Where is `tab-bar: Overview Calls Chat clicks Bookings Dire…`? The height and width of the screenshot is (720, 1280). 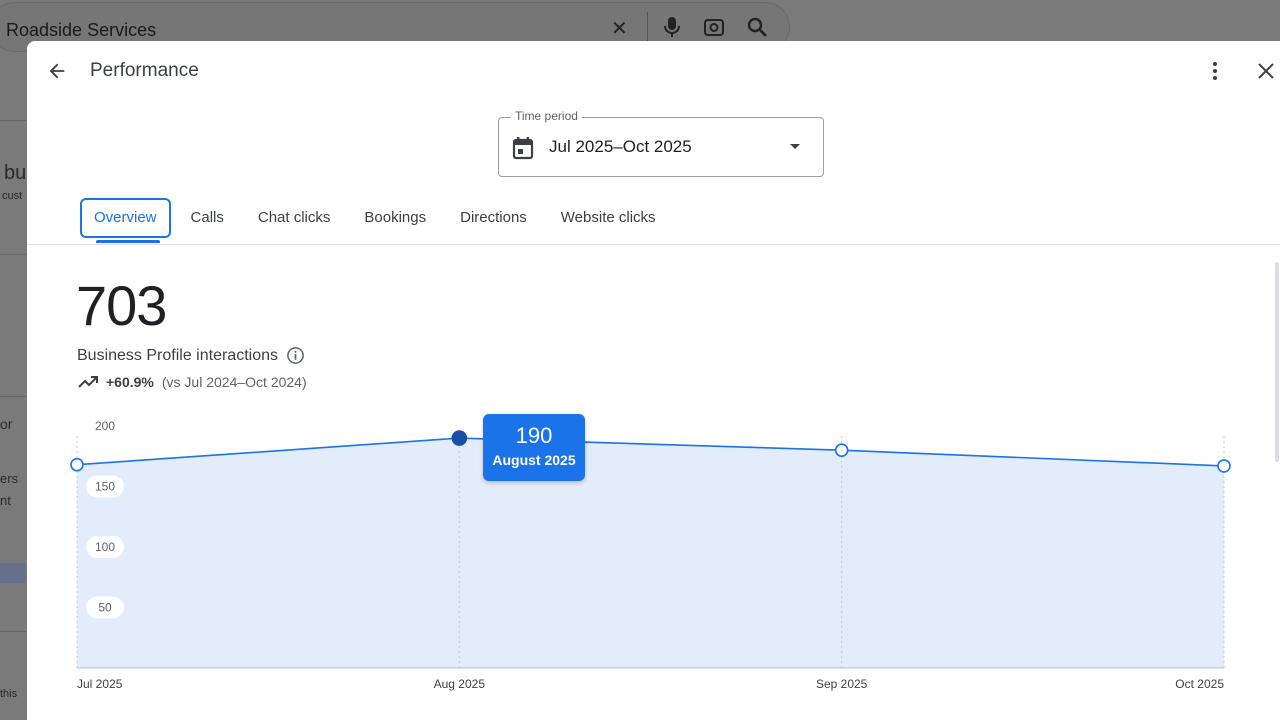 tab-bar: Overview Calls Chat clicks Bookings Dire… is located at coordinates (376, 218).